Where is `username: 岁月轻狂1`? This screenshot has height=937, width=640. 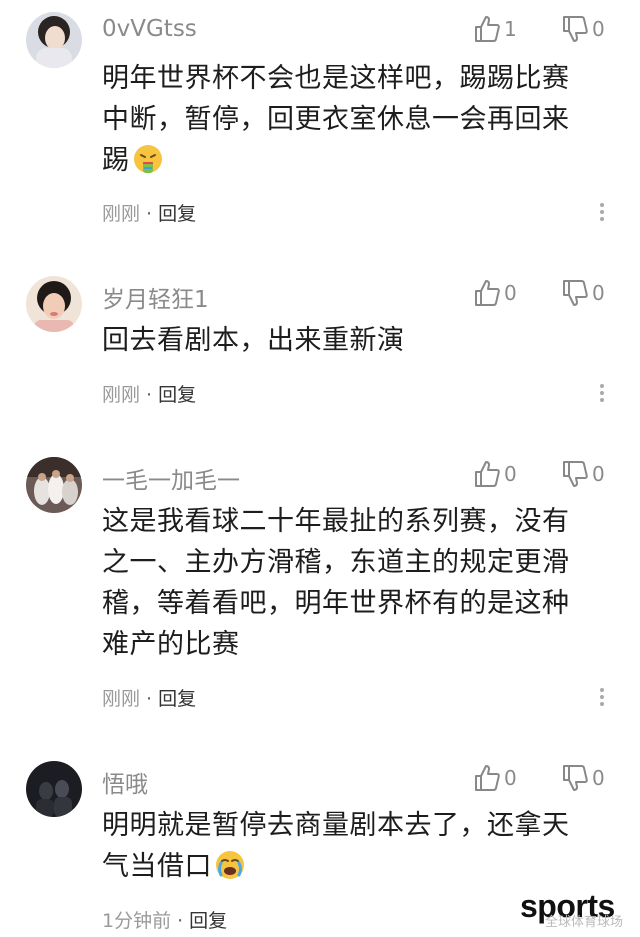
username: 岁月轻狂1 is located at coordinates (155, 297).